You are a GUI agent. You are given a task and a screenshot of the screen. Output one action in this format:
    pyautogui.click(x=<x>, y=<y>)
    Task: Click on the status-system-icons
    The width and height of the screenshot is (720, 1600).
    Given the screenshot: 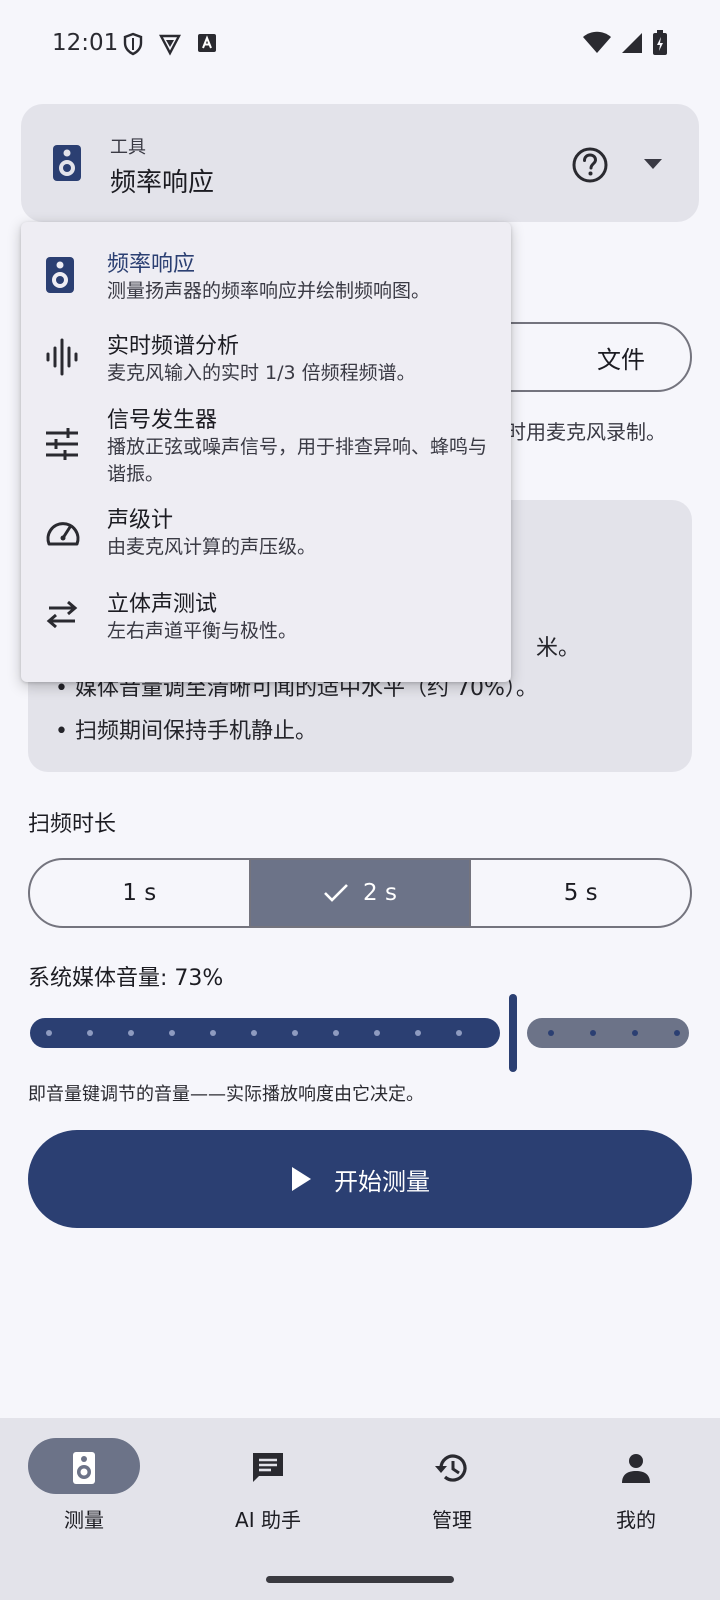 What is the action you would take?
    pyautogui.click(x=625, y=43)
    